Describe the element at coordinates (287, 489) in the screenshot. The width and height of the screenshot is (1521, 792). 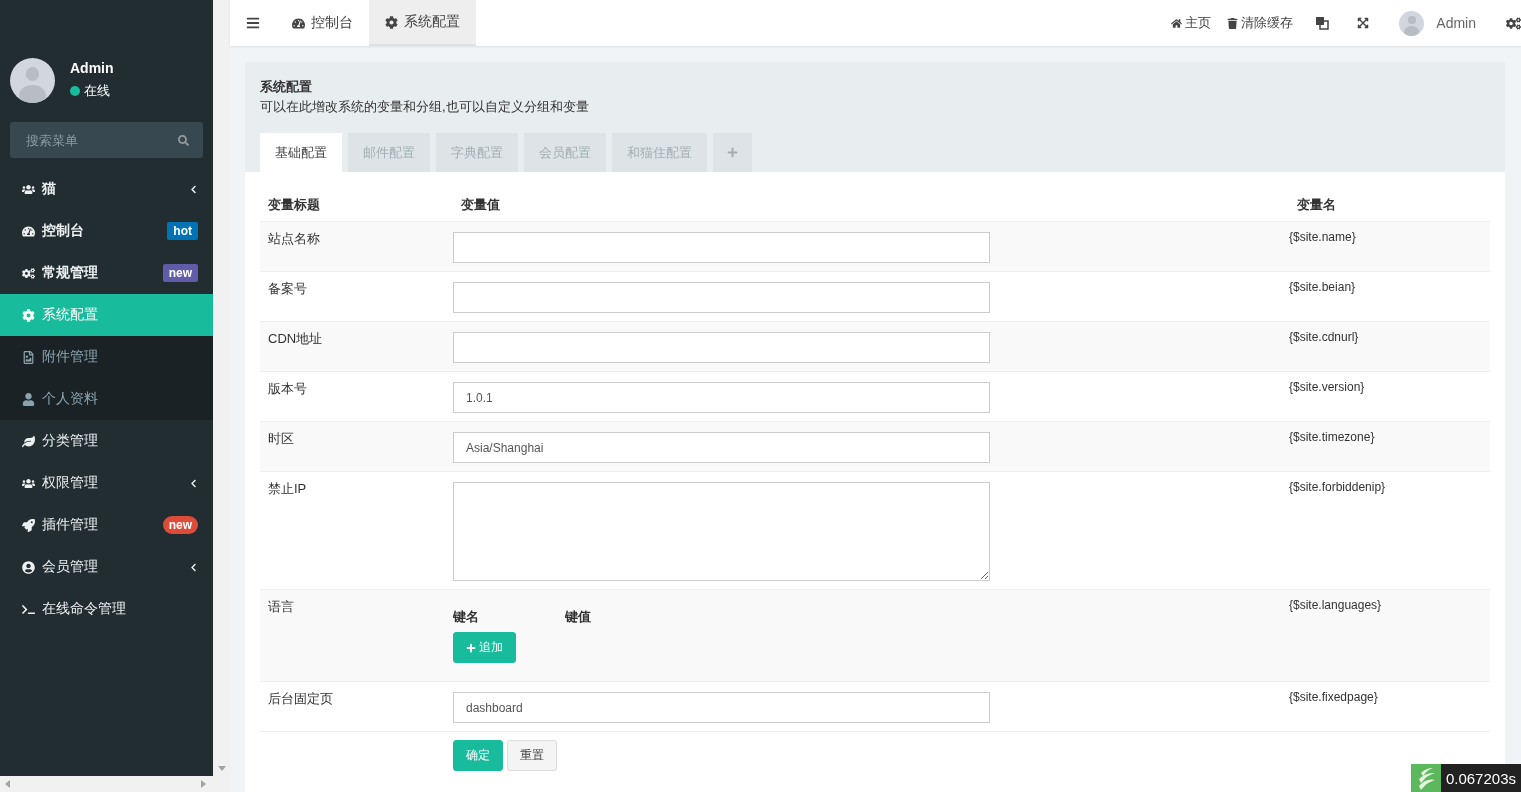
I see `row-title: 禁止IP` at that location.